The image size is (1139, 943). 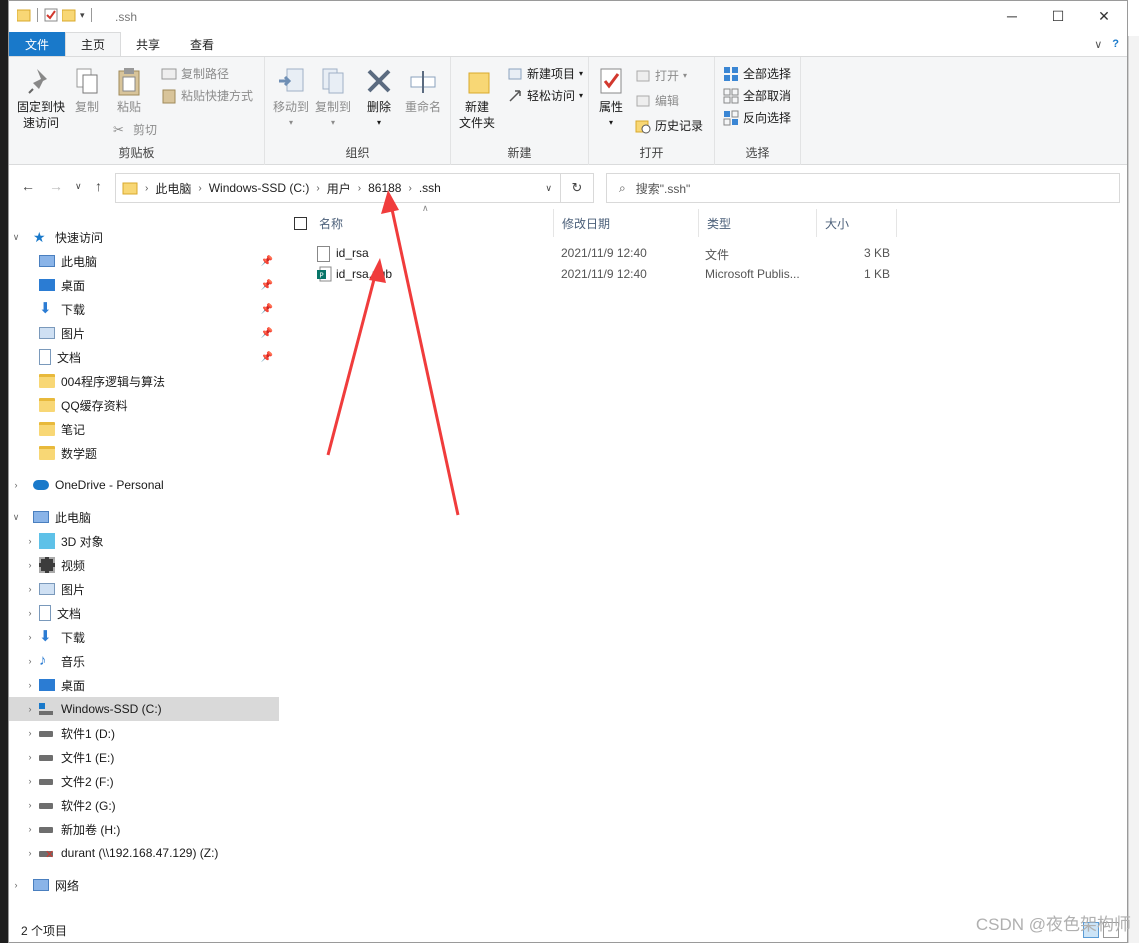 I want to click on open-button: 打开 ▾, so click(x=661, y=75).